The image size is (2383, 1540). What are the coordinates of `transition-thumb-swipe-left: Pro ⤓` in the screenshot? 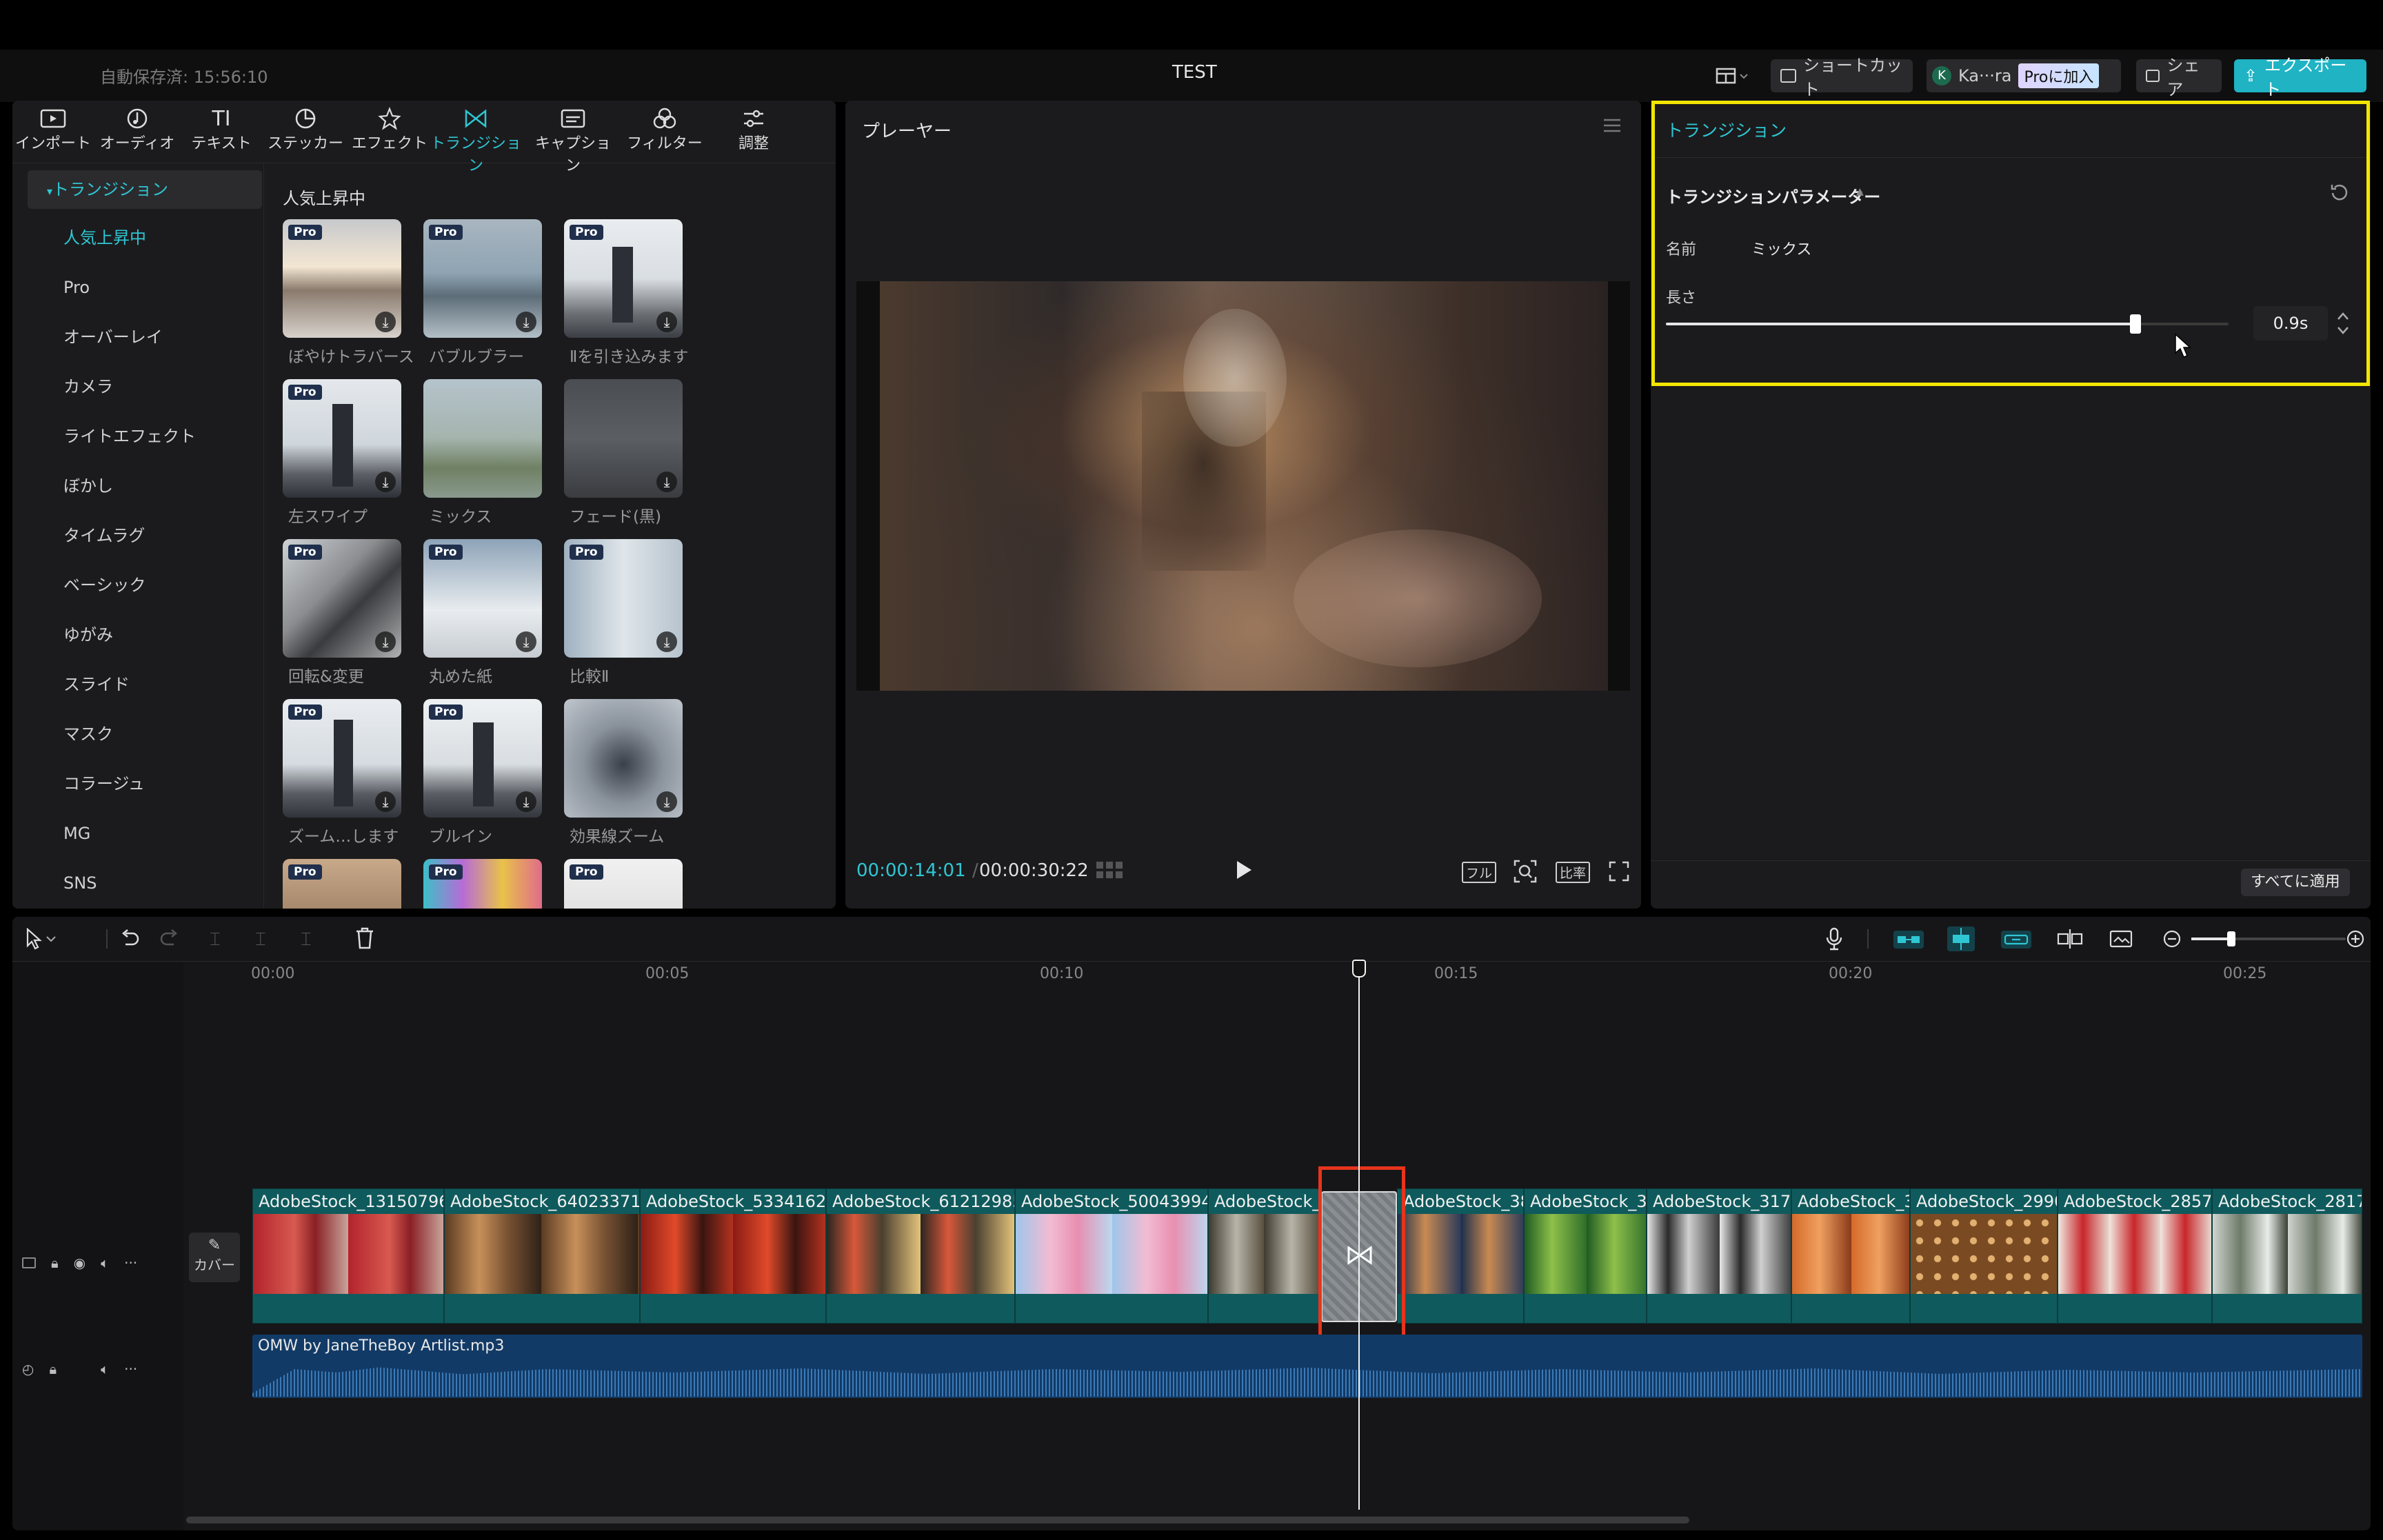 It's located at (342, 439).